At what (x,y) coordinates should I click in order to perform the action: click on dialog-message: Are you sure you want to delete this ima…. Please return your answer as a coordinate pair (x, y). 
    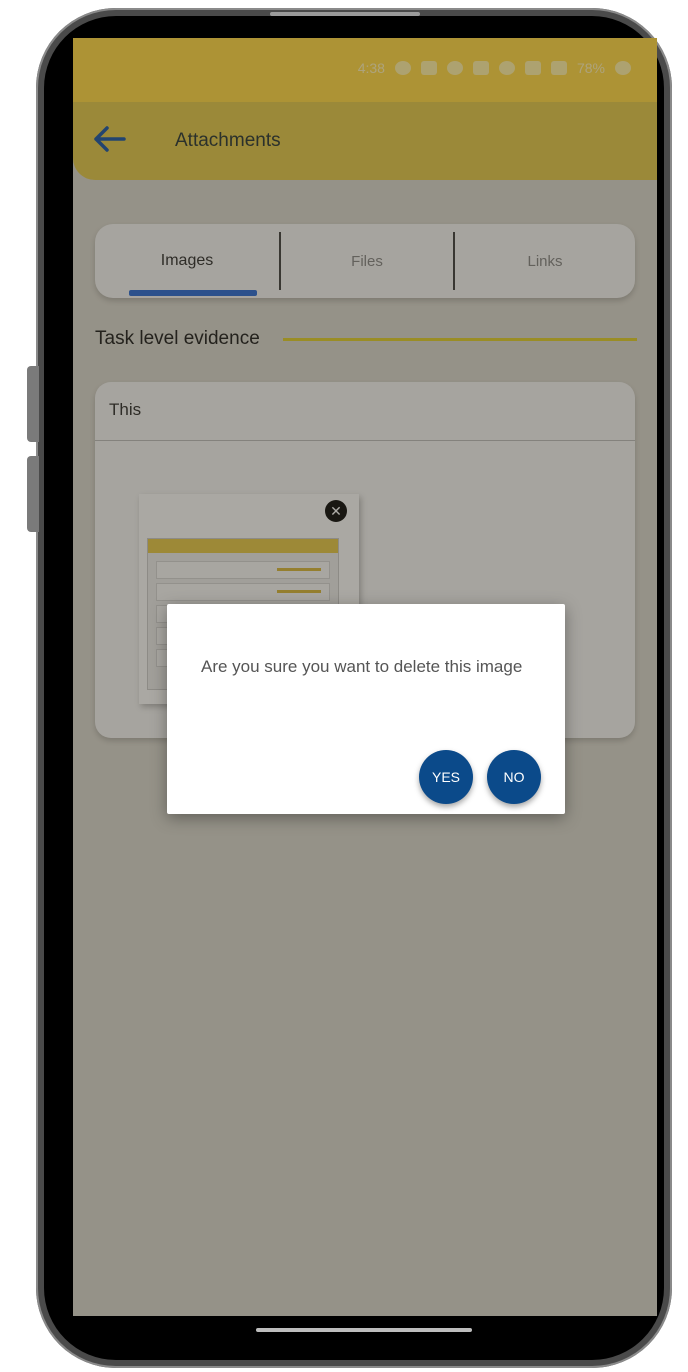
    Looking at the image, I should click on (362, 666).